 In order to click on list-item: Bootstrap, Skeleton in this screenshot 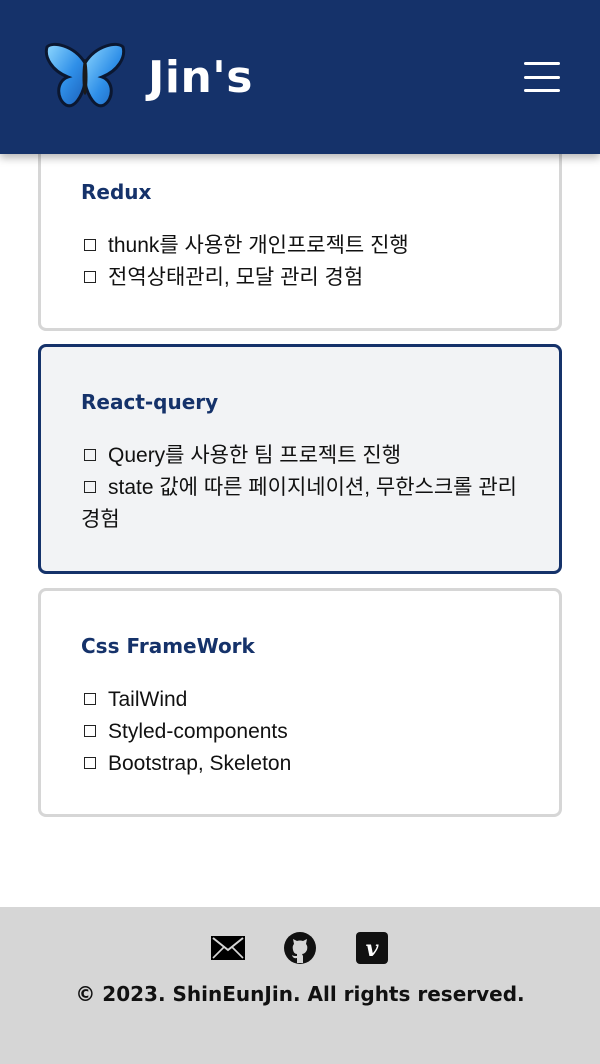, I will do `click(300, 764)`.